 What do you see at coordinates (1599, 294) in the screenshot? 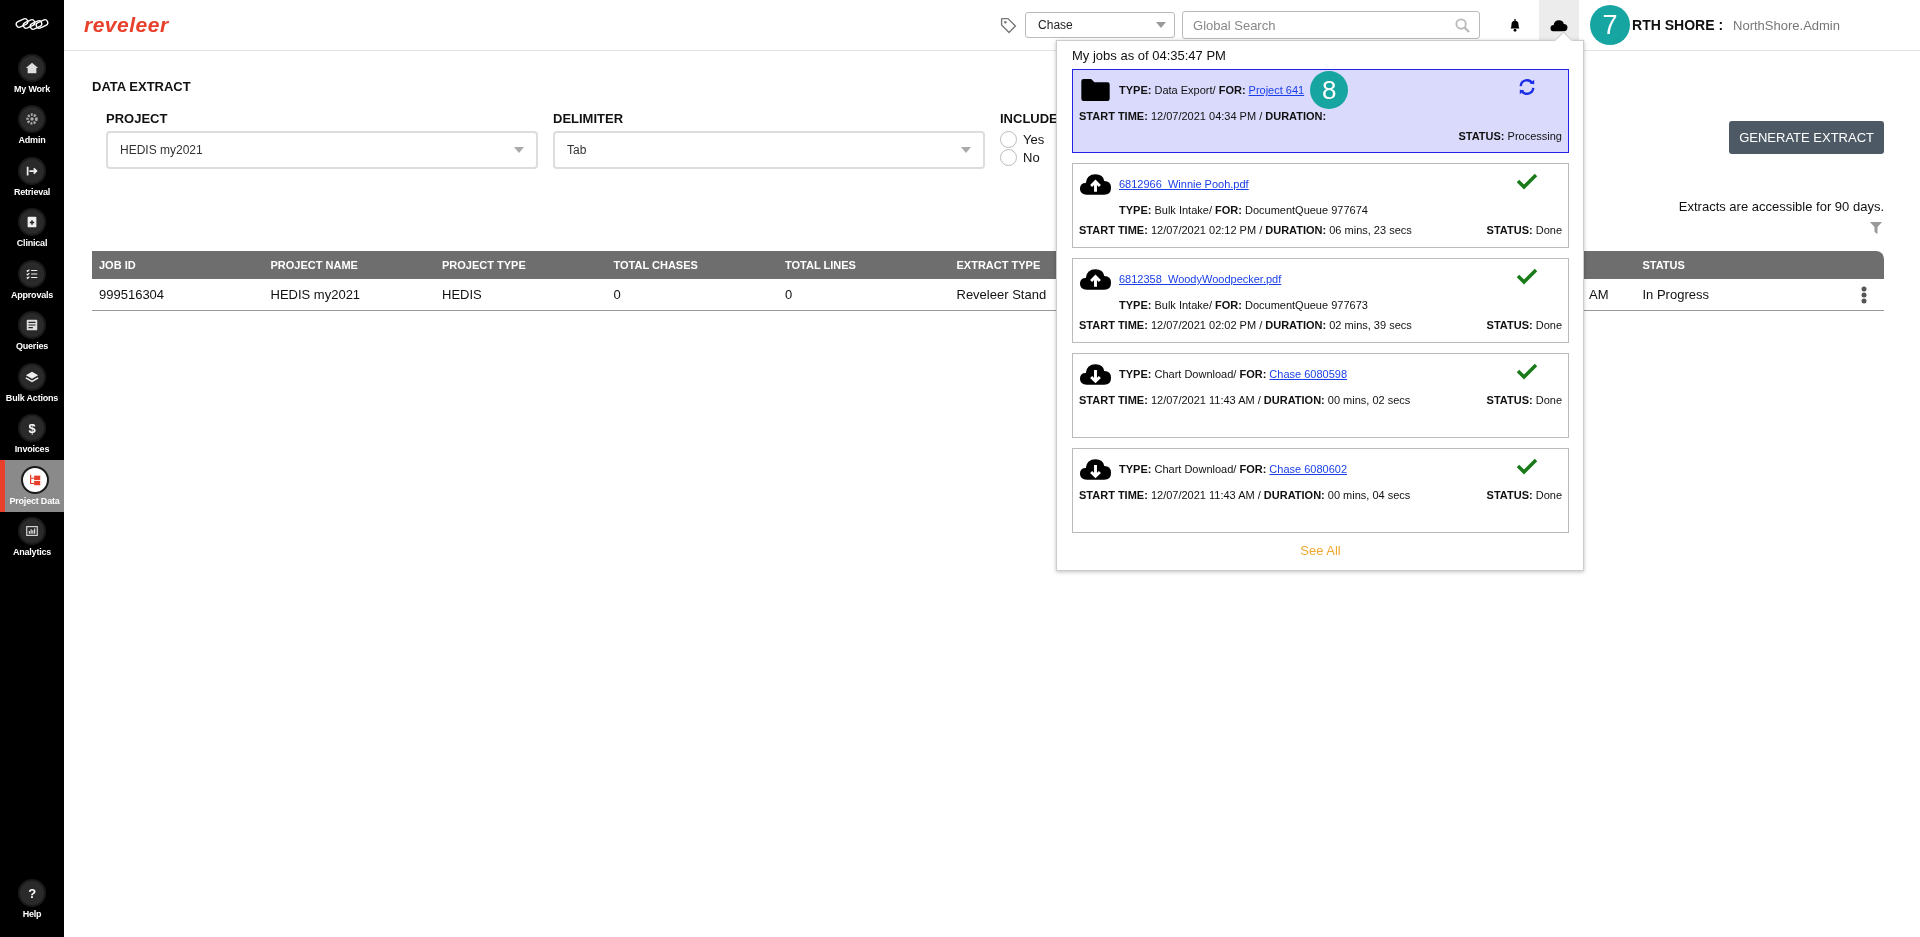
I see `table-cell: AM` at bounding box center [1599, 294].